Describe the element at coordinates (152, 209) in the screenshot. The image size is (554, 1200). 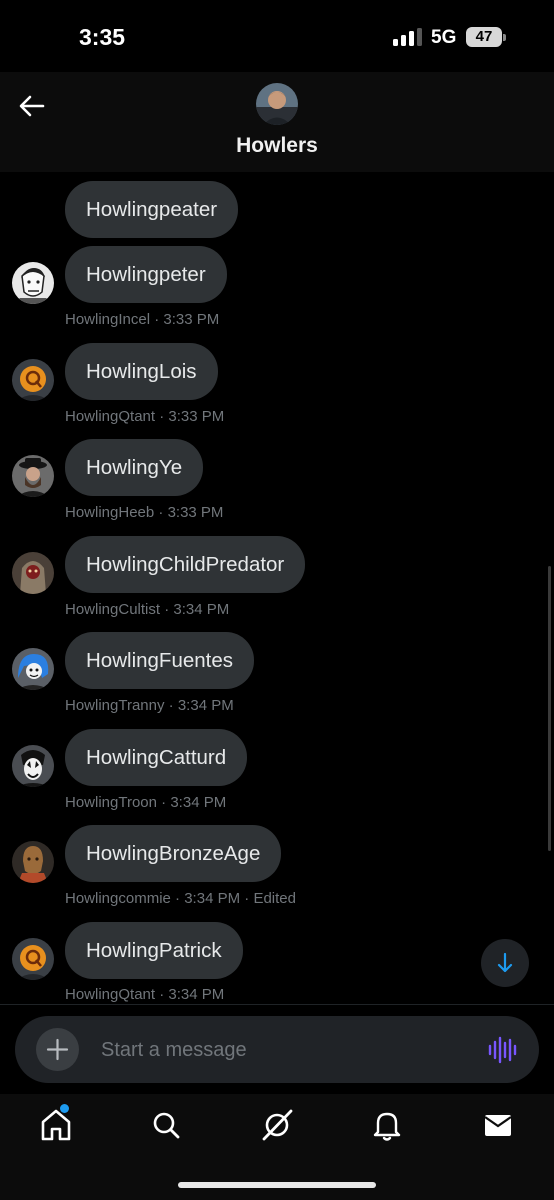
I see `message-bubble: Howlingpeater` at that location.